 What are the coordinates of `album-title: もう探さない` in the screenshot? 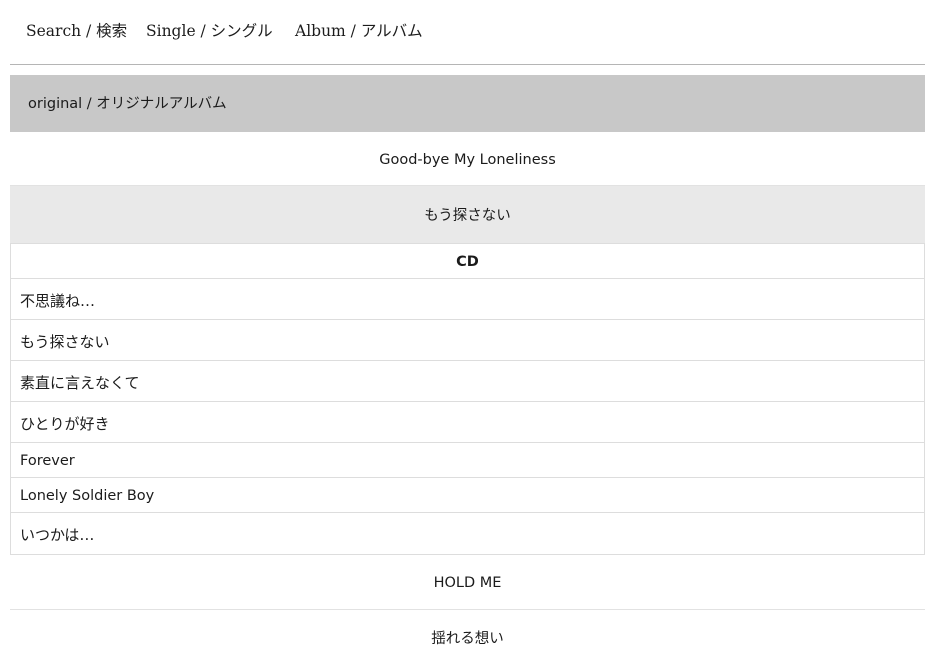 It's located at (467, 216).